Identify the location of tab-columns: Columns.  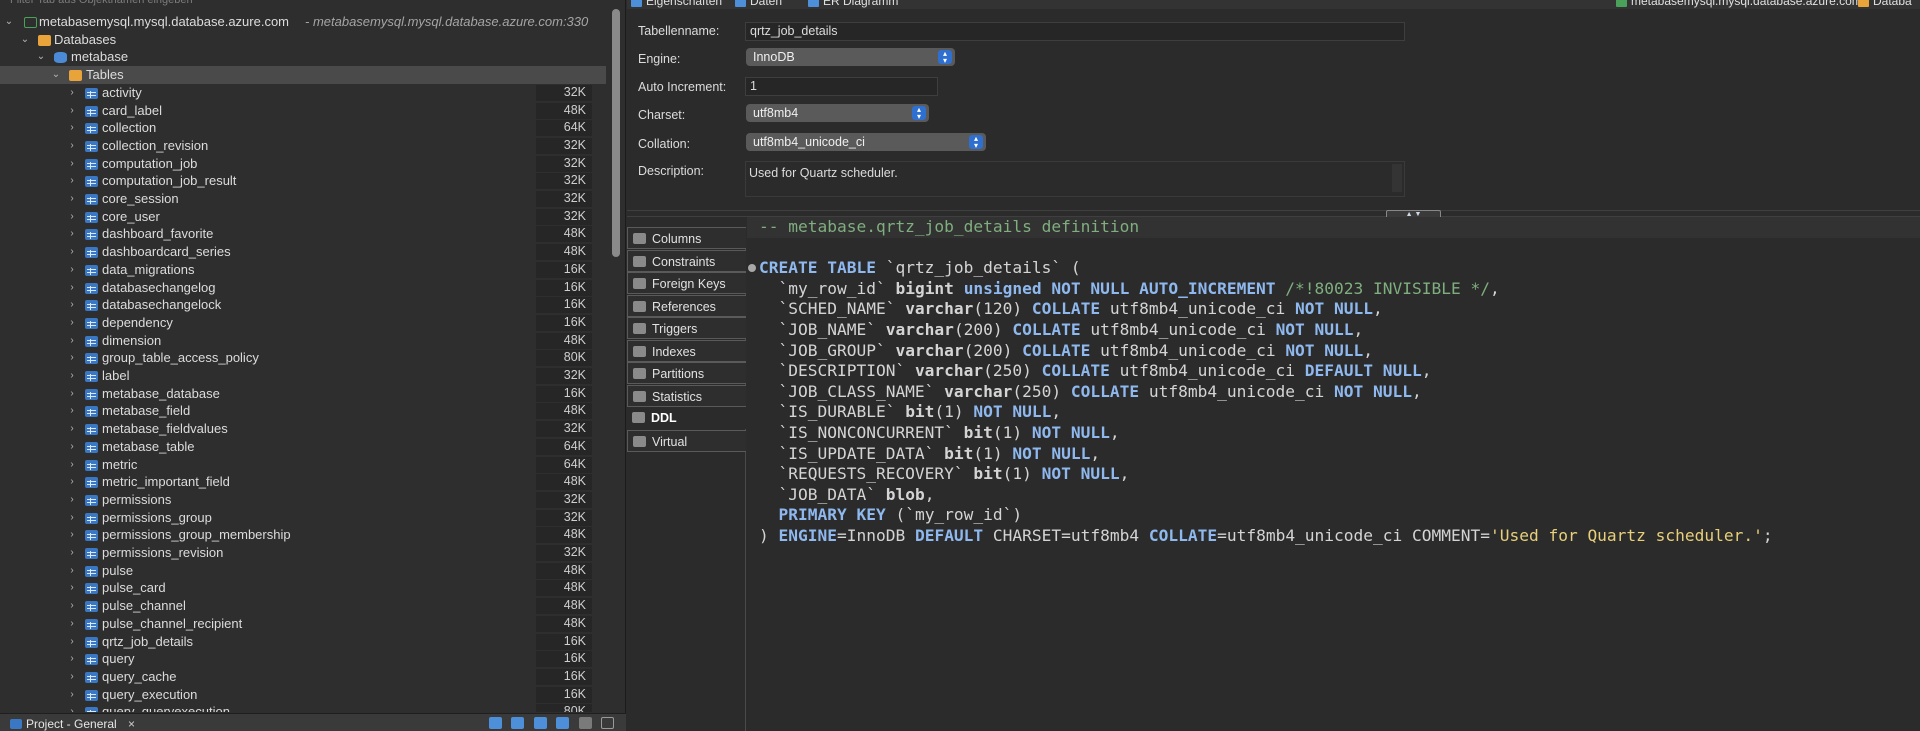
(686, 238).